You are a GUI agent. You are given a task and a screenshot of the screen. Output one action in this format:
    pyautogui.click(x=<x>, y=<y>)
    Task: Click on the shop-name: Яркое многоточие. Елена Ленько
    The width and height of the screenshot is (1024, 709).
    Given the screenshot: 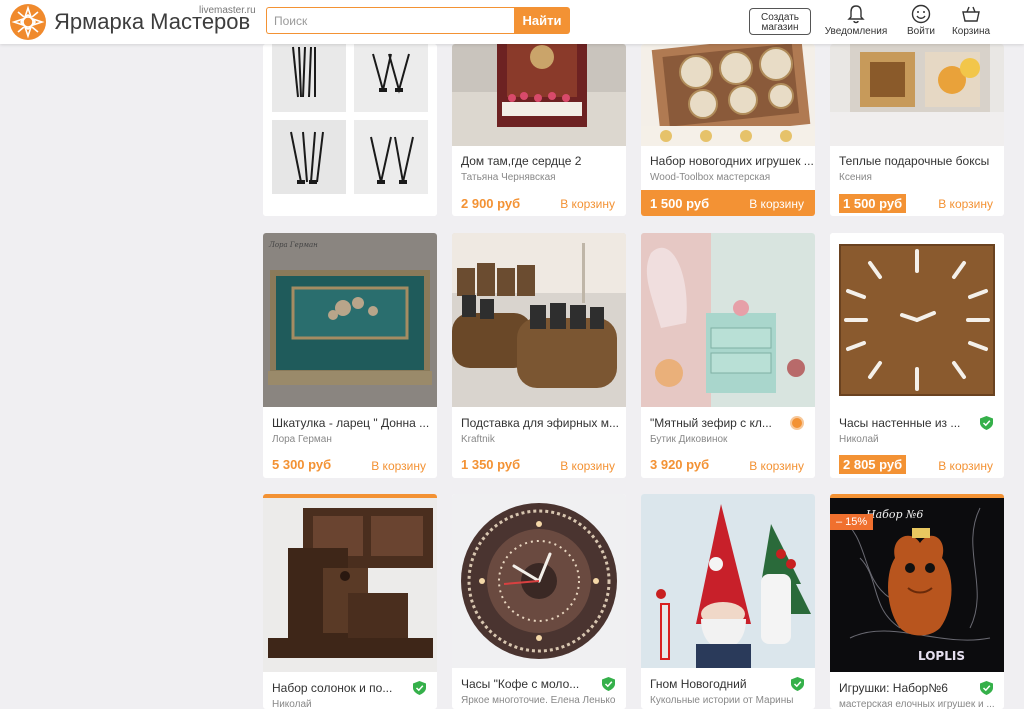 What is the action you would take?
    pyautogui.click(x=538, y=700)
    